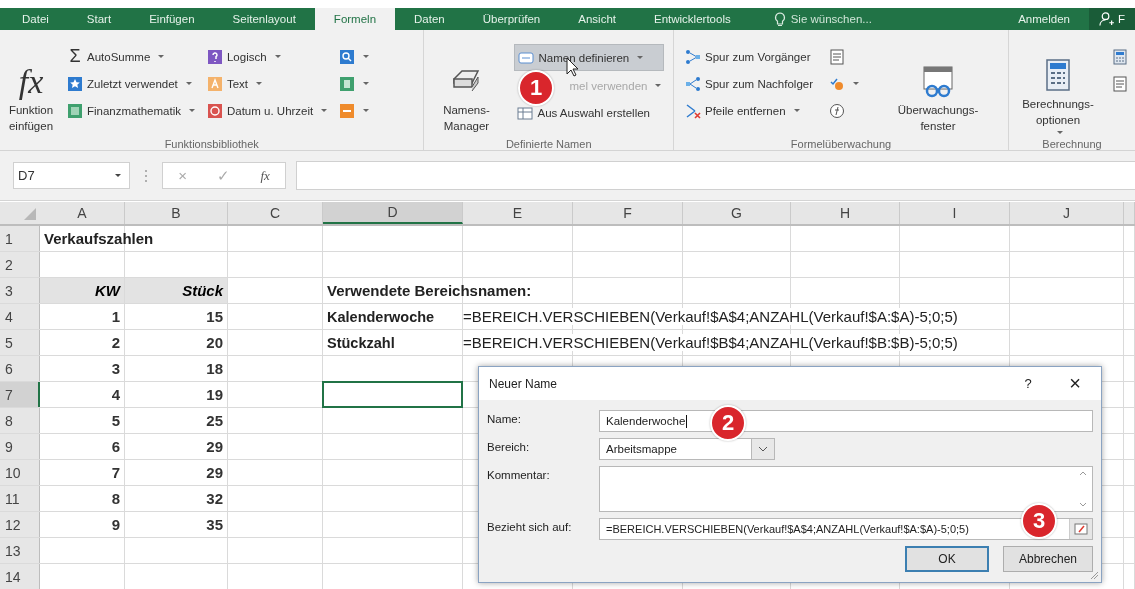 The image size is (1135, 589). What do you see at coordinates (20, 316) in the screenshot?
I see `row-header: 4` at bounding box center [20, 316].